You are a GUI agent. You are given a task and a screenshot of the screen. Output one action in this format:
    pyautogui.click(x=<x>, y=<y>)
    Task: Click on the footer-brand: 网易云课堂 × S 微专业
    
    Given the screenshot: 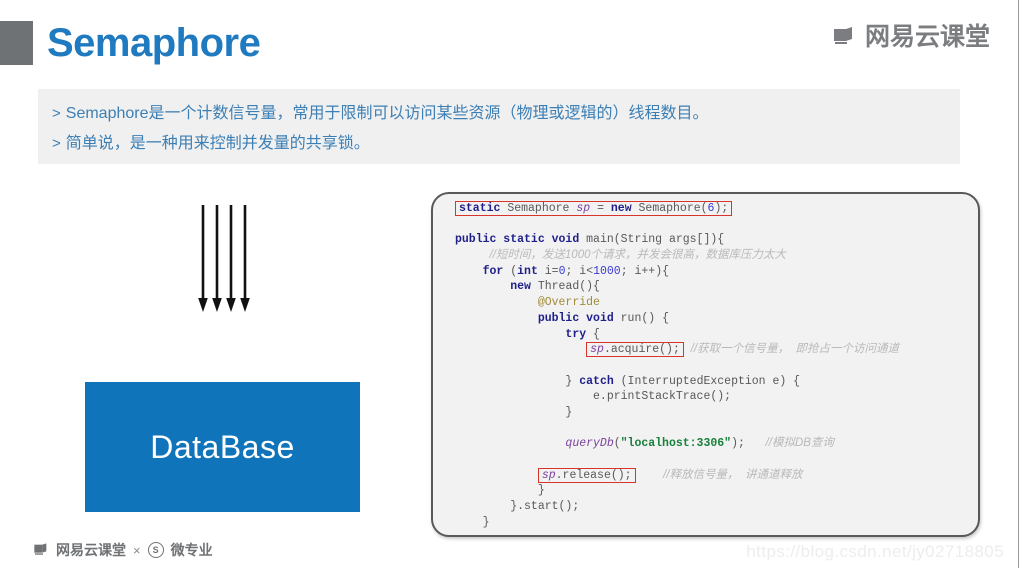 What is the action you would take?
    pyautogui.click(x=123, y=550)
    